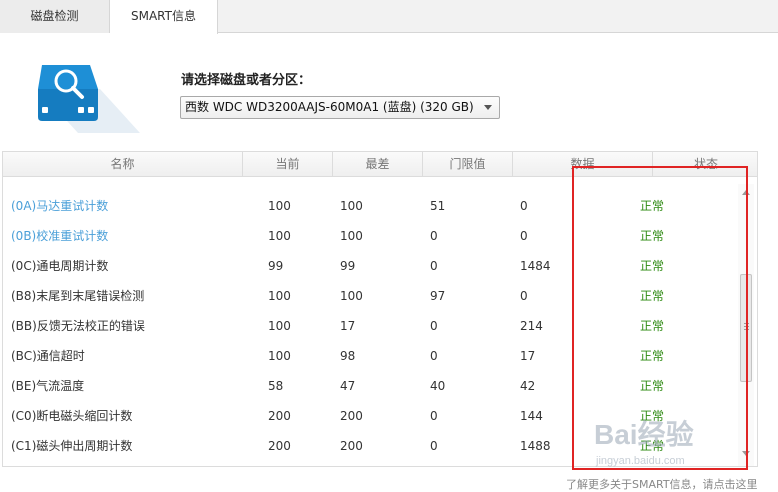 This screenshot has width=778, height=492. What do you see at coordinates (348, 356) in the screenshot?
I see `row-worst: 98` at bounding box center [348, 356].